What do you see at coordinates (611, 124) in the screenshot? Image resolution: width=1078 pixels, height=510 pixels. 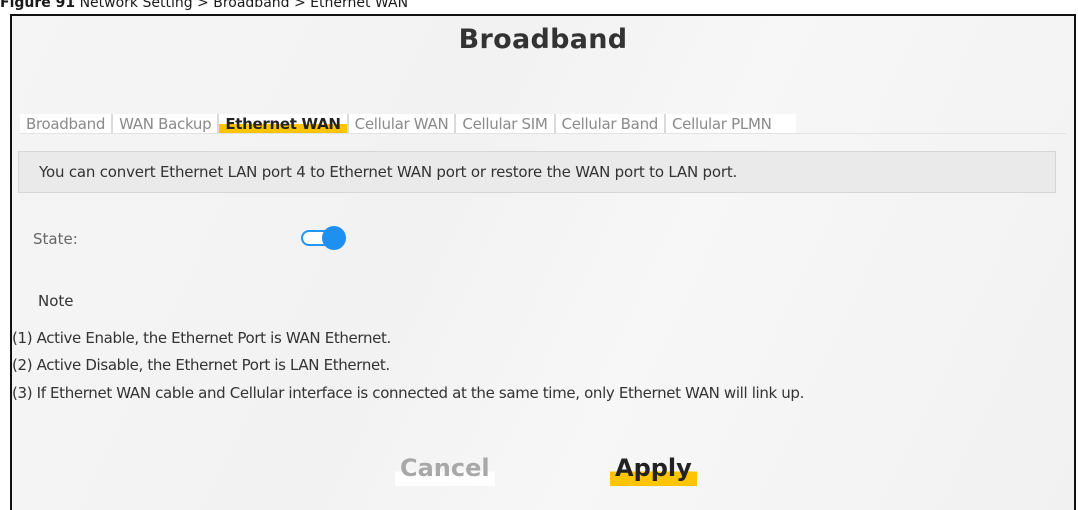 I see `tab-cellular-band: Cellular Band` at bounding box center [611, 124].